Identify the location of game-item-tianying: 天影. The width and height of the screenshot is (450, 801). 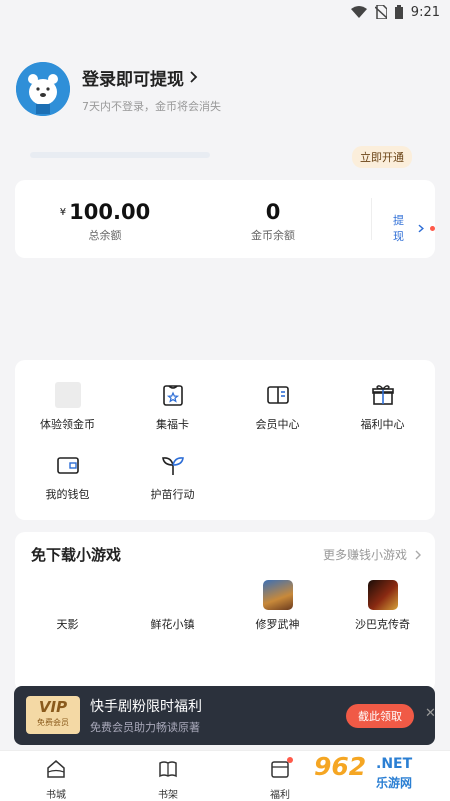
(67, 606).